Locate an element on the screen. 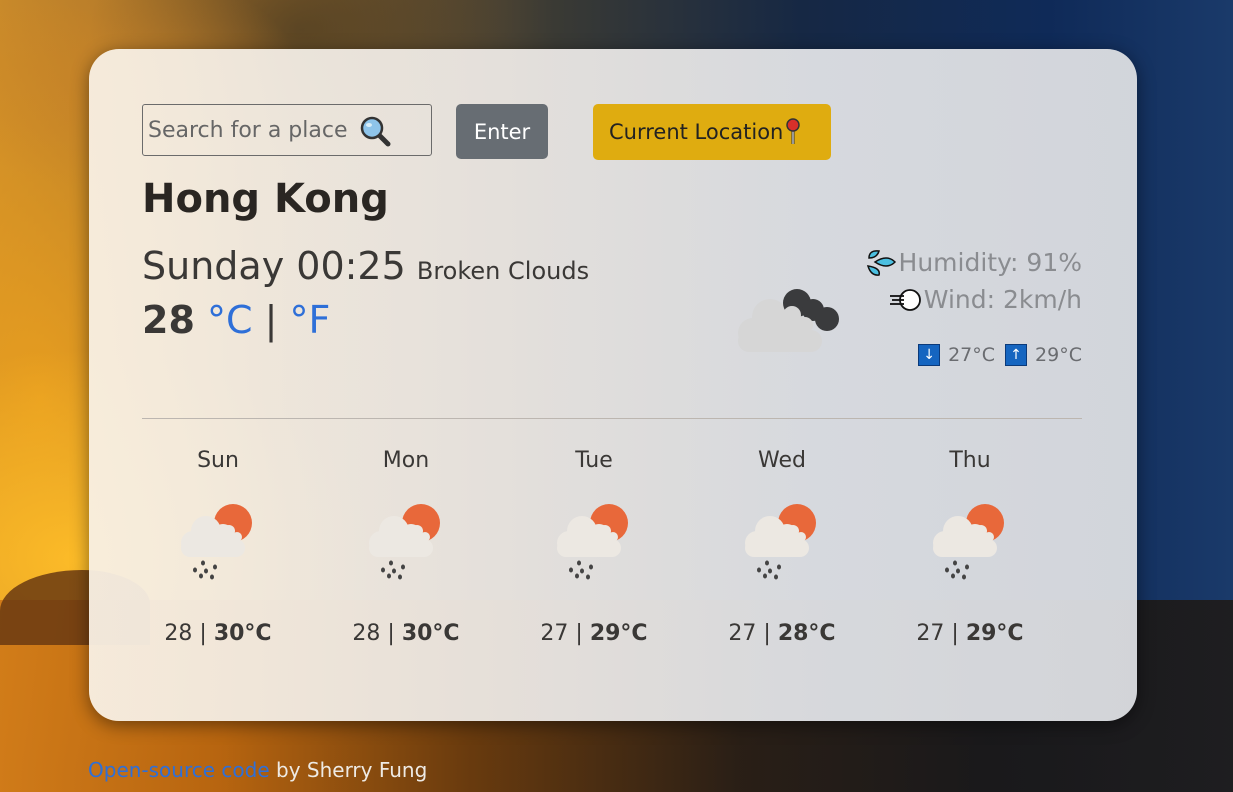 The width and height of the screenshot is (1233, 792). day-time: Sunday 00:25 is located at coordinates (274, 266).